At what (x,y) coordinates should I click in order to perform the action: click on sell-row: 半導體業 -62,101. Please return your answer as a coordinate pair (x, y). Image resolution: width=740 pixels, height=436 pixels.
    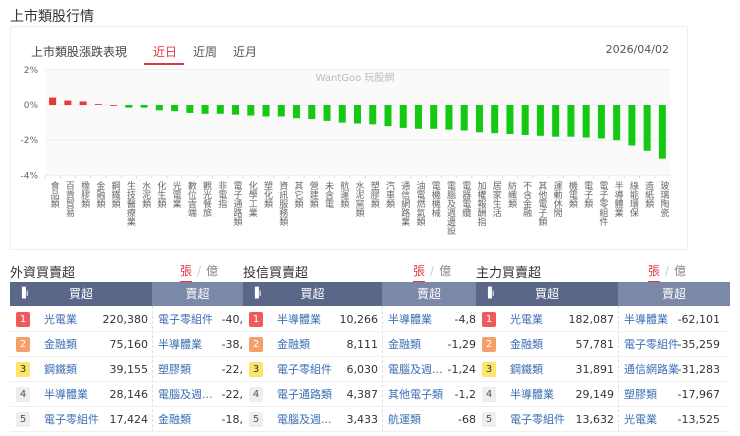
    Looking at the image, I should click on (674, 319).